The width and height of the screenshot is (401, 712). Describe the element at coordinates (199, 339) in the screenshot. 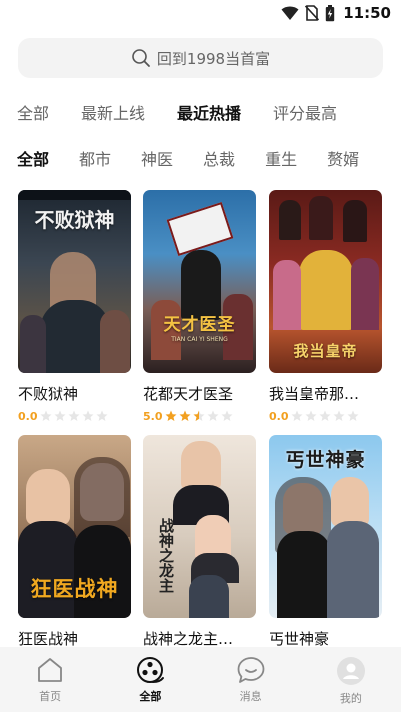

I see `poster-subtitle: TIAN CAI YI SHENG` at that location.